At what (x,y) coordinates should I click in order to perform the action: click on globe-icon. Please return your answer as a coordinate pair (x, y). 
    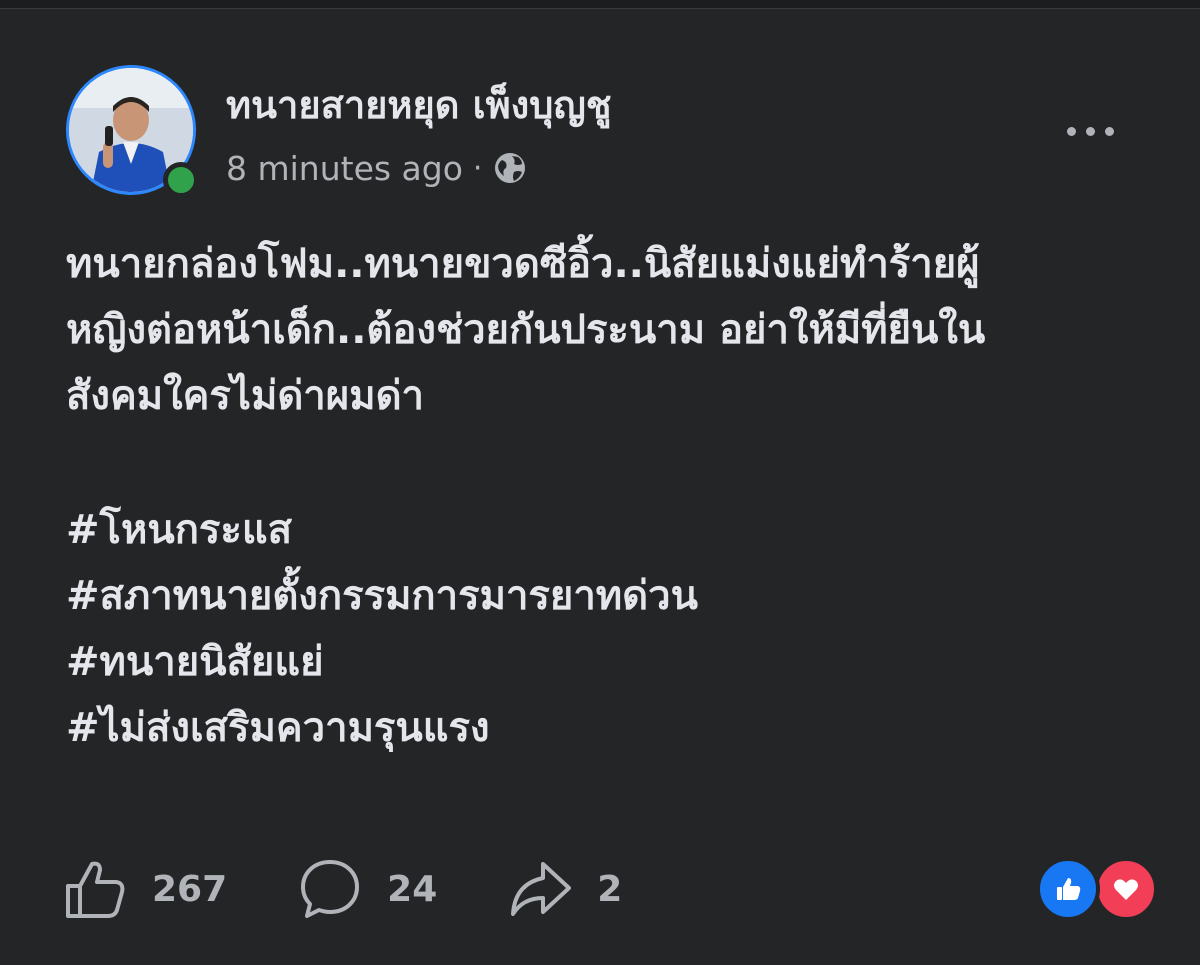
    Looking at the image, I should click on (510, 168).